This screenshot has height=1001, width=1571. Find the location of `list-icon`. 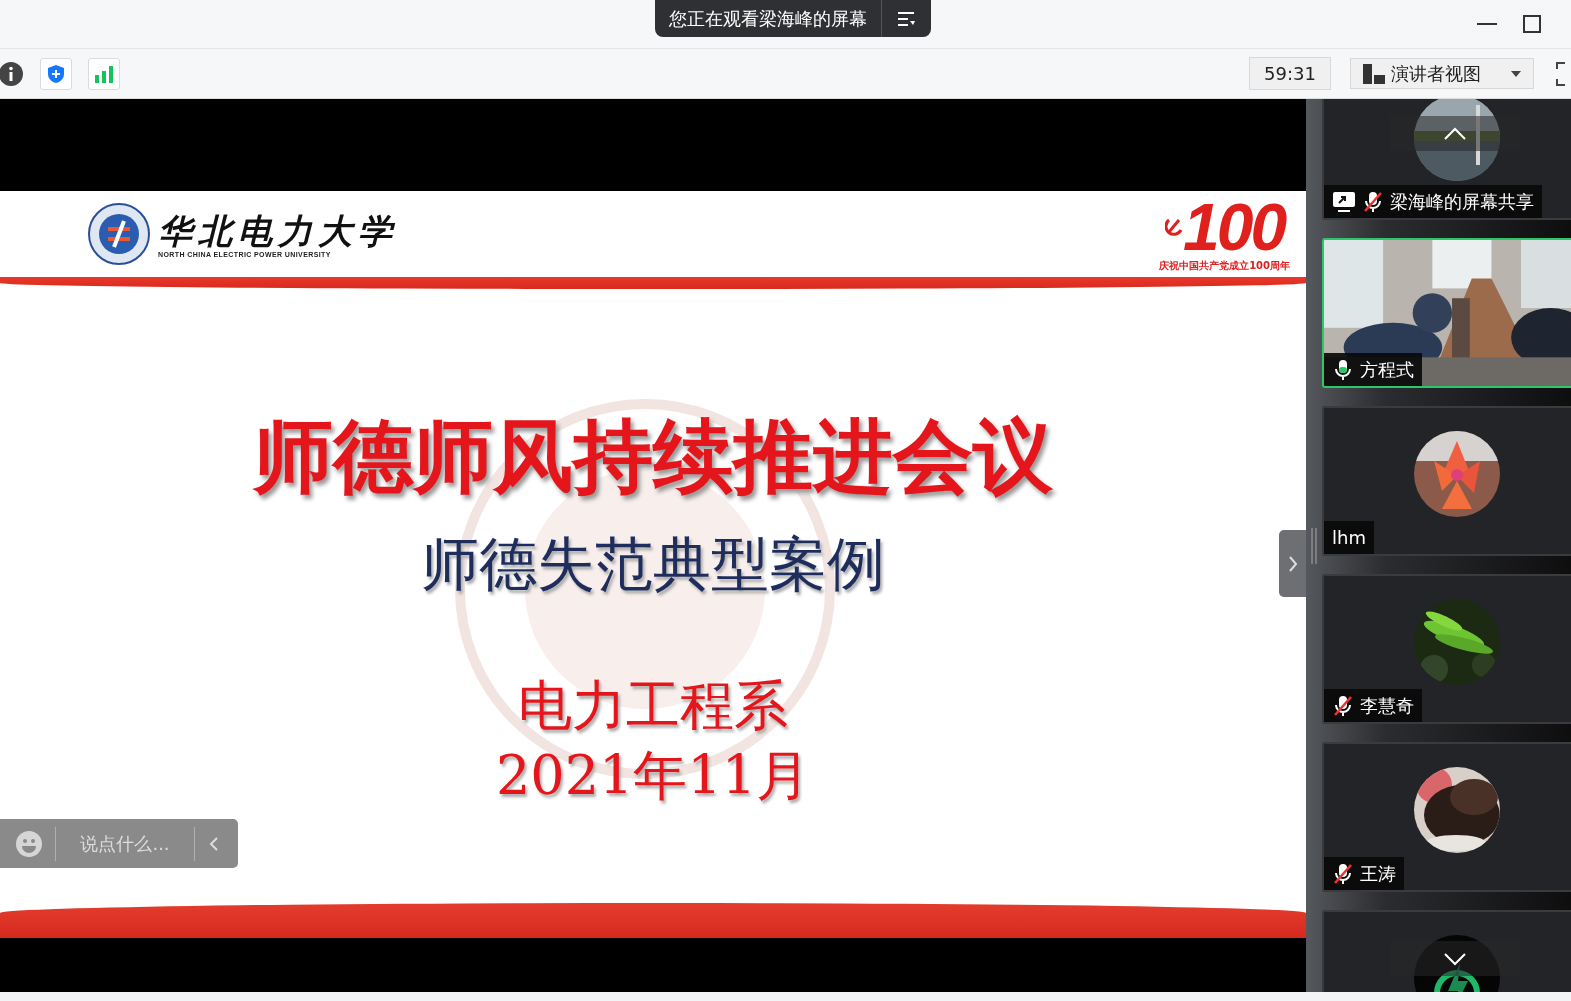

list-icon is located at coordinates (906, 18).